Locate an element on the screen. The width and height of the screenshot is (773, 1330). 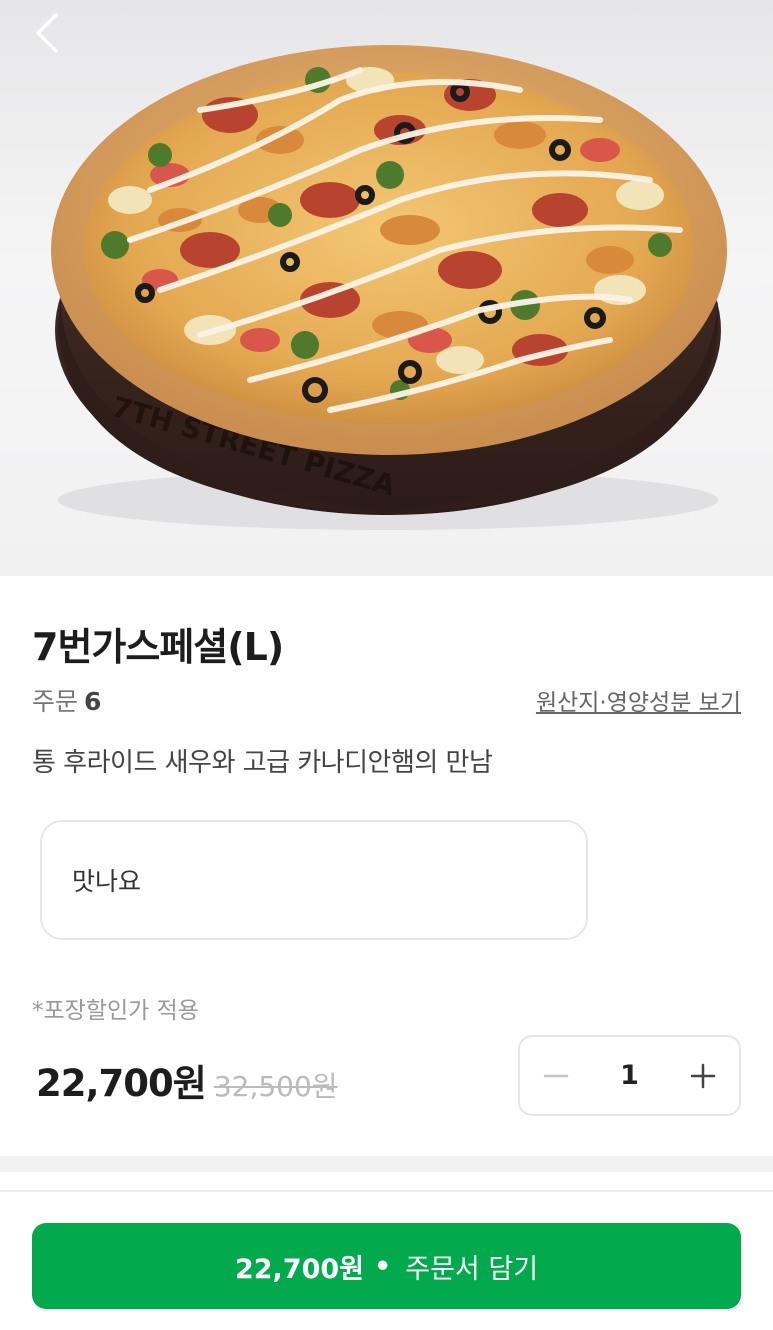
product-title: 7번가스페셜(L) is located at coordinates (158, 647).